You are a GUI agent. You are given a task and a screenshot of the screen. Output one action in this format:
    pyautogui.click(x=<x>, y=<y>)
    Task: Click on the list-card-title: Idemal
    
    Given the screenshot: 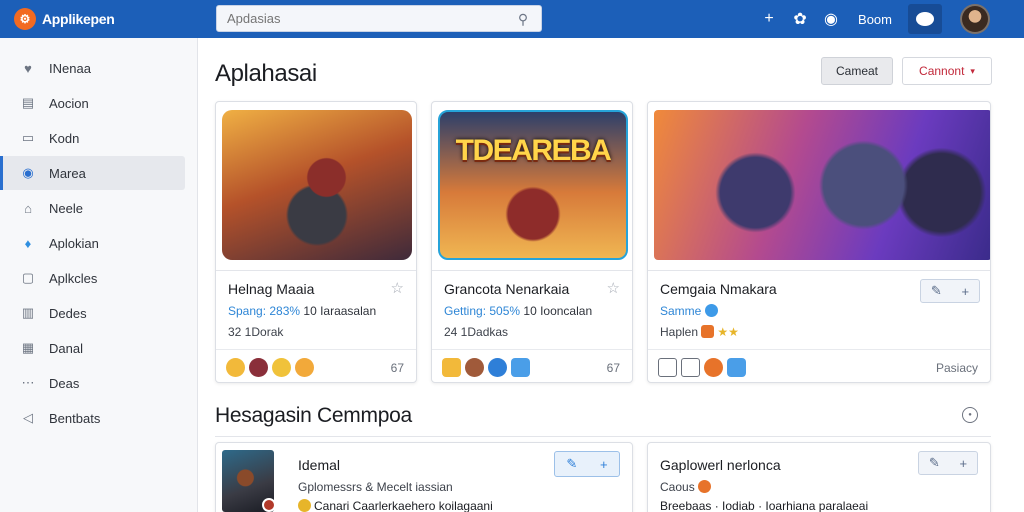 What is the action you would take?
    pyautogui.click(x=319, y=465)
    